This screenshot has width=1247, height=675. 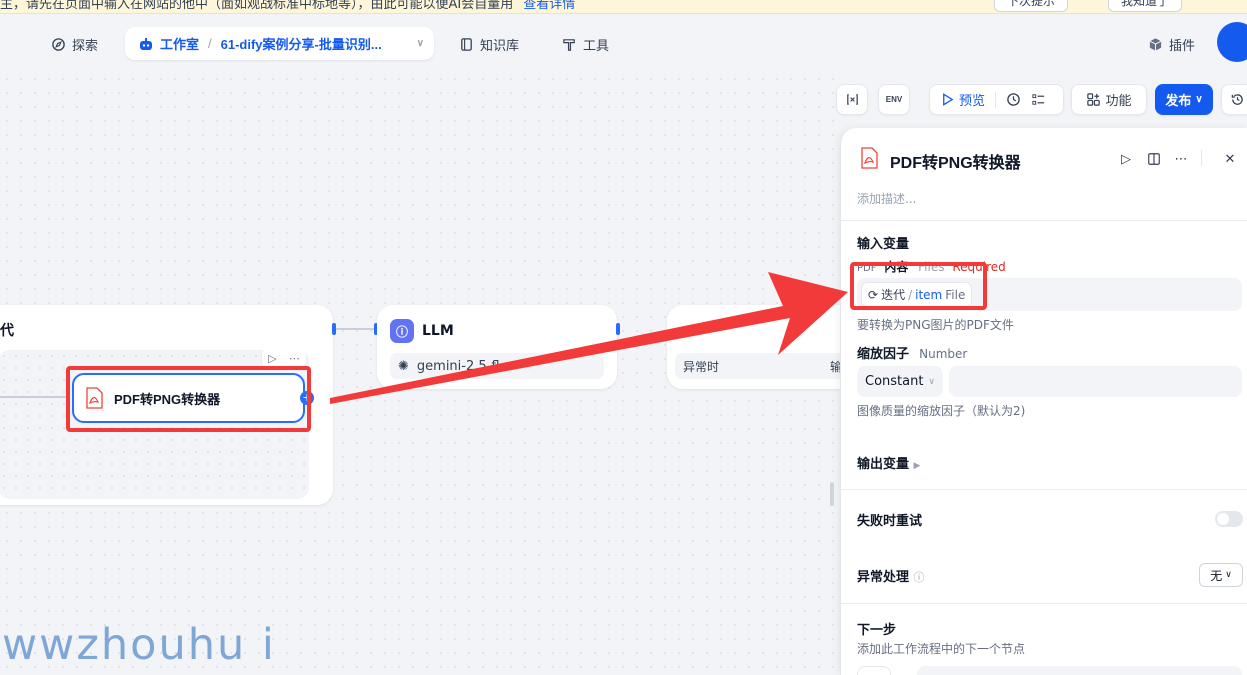 I want to click on features-label: 功能, so click(x=1118, y=100).